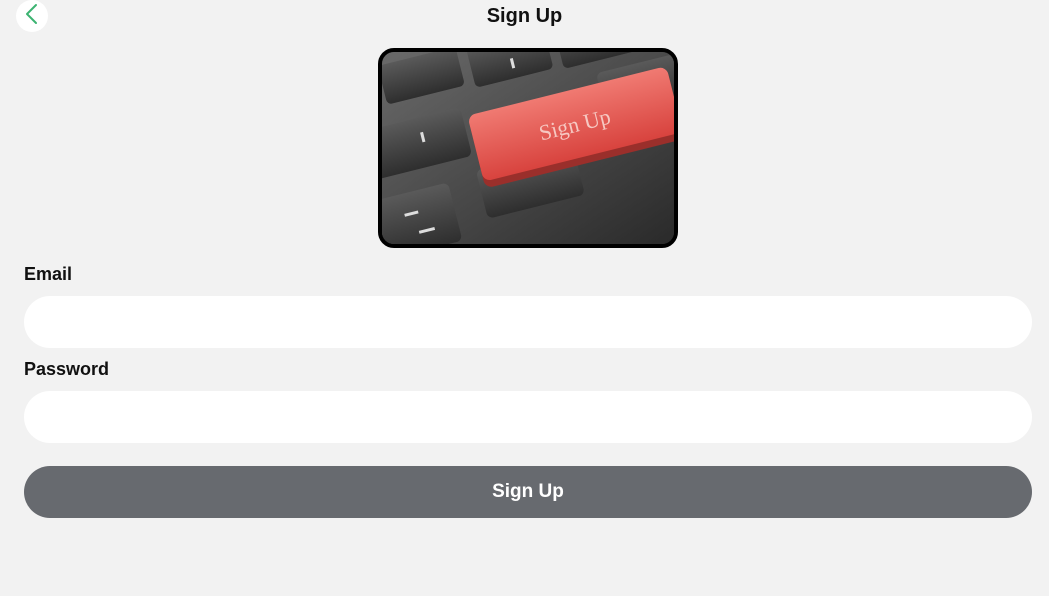 The height and width of the screenshot is (596, 1049). Describe the element at coordinates (528, 417) in the screenshot. I see `password-field` at that location.